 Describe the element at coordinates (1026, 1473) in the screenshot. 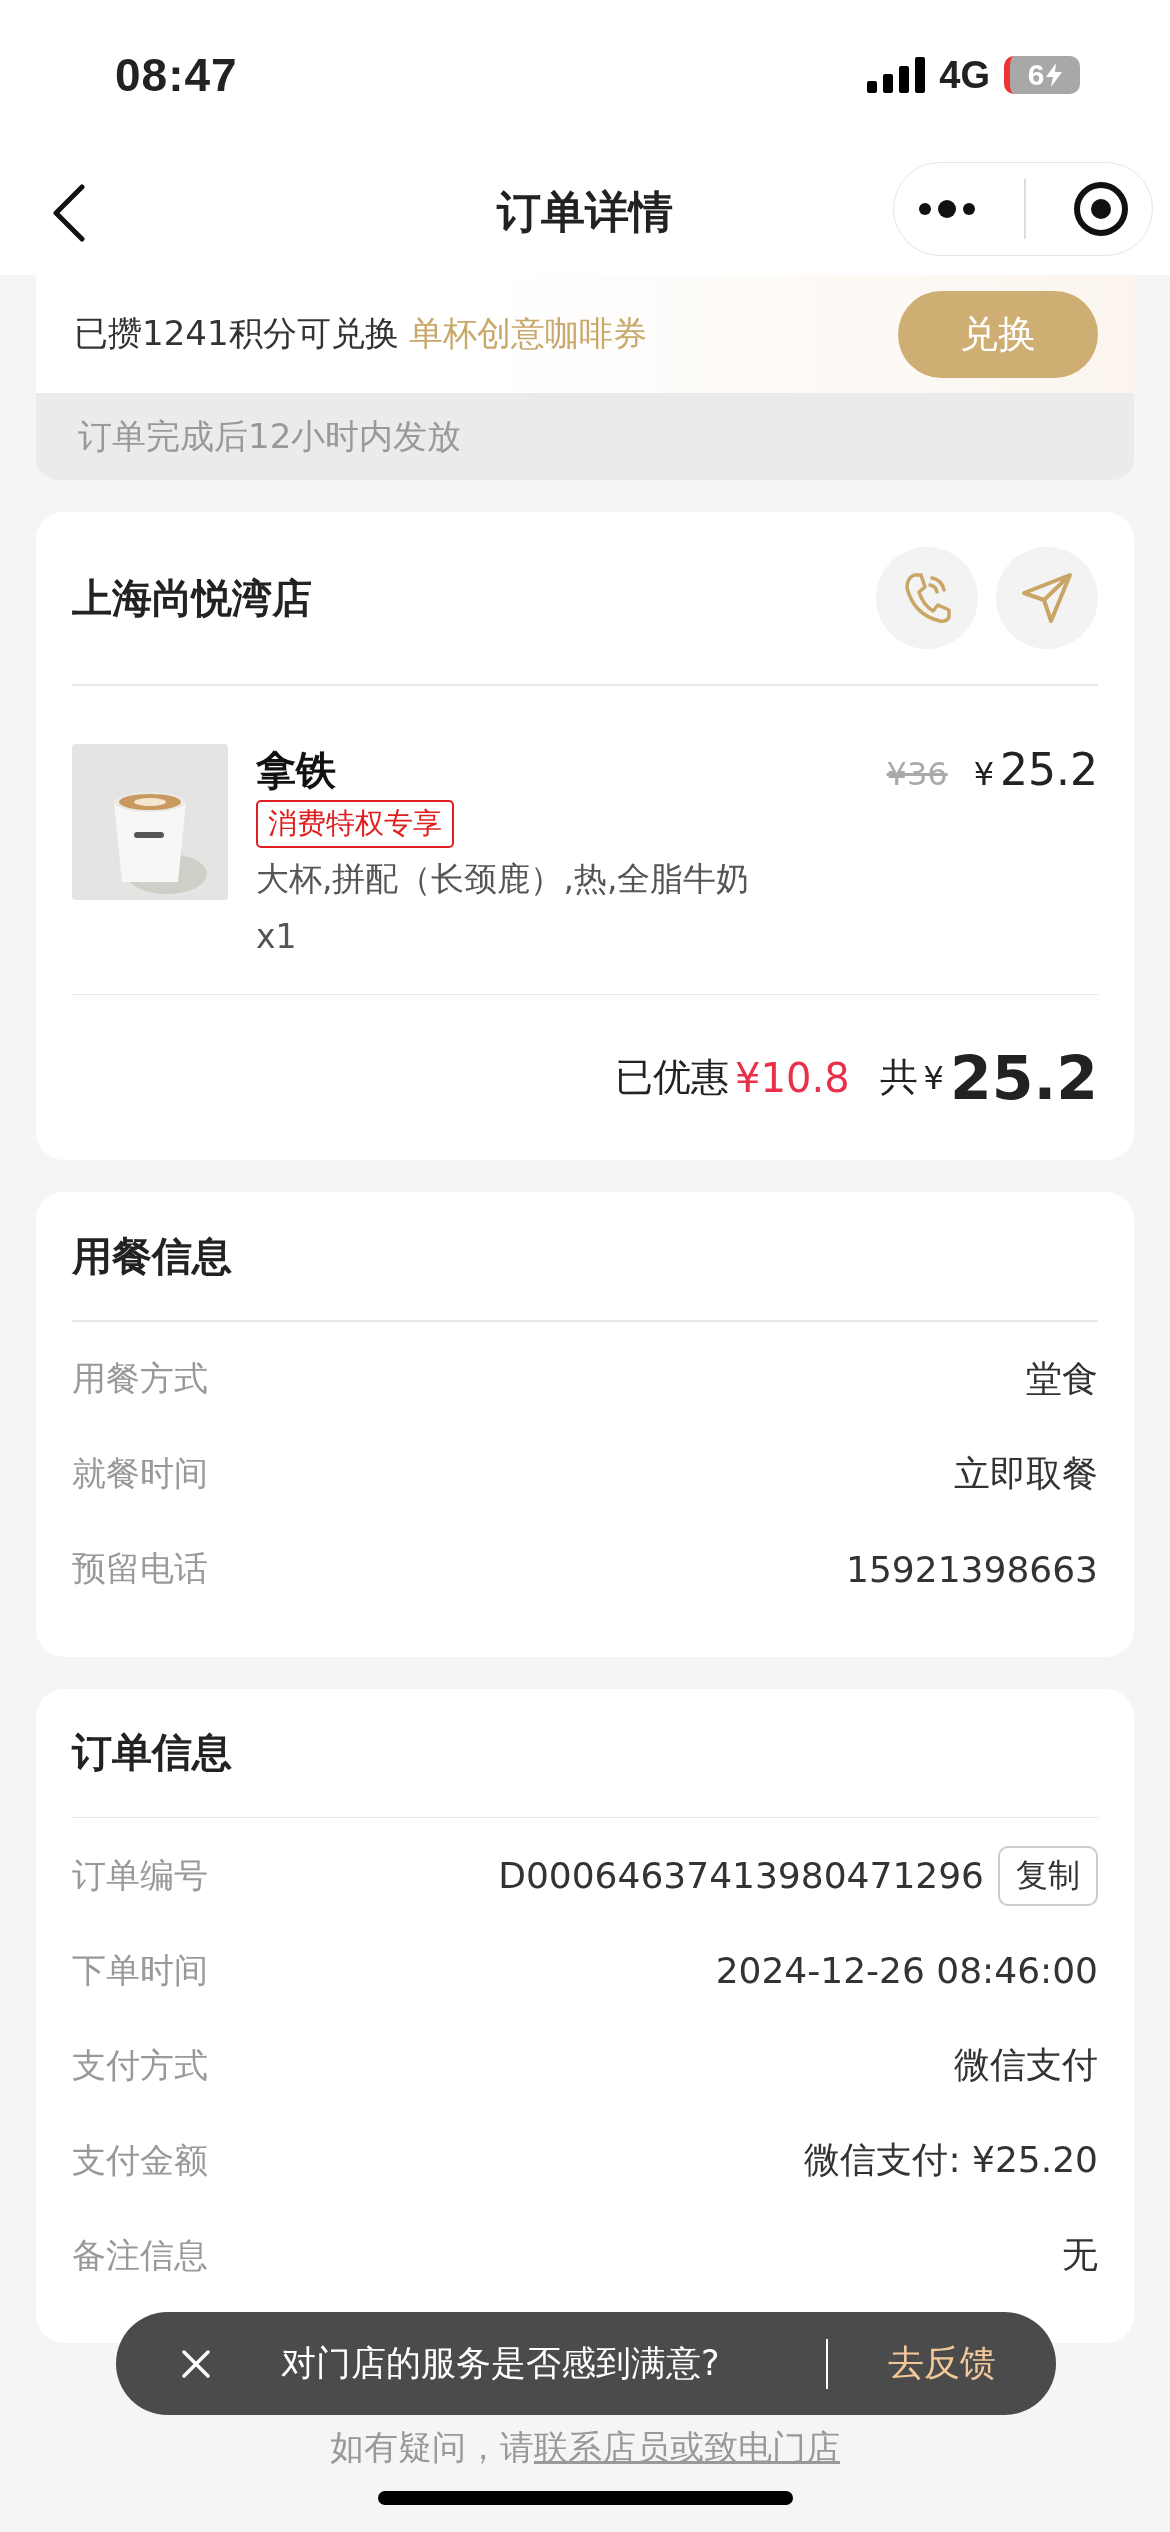

I see `field-value: 立即取餐` at that location.